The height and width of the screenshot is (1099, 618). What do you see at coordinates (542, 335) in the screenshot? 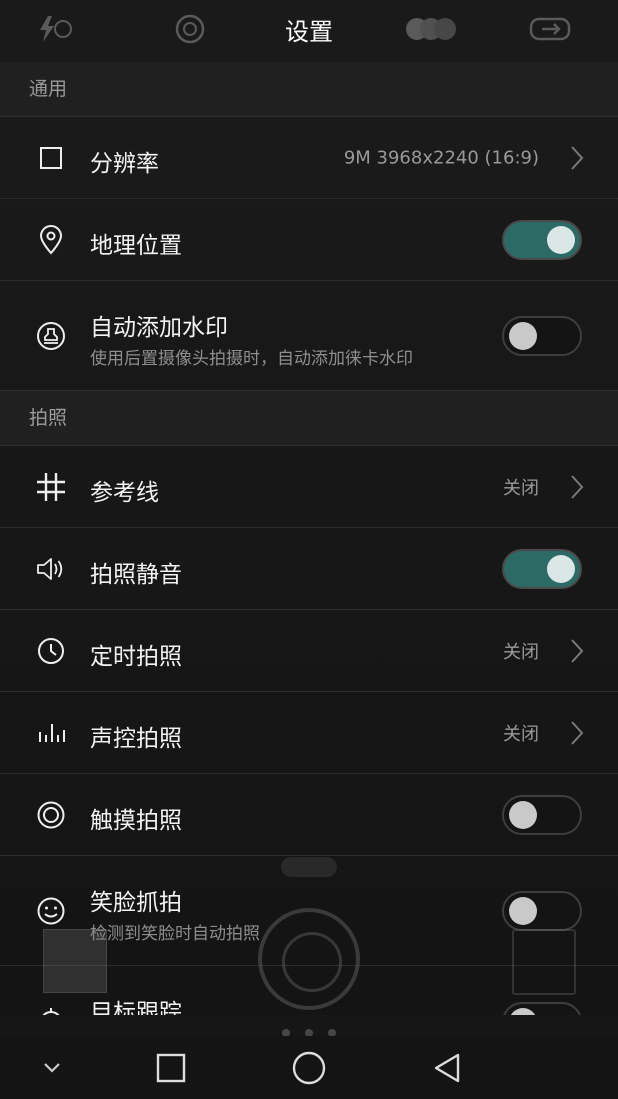
I see `watermark-toggle` at bounding box center [542, 335].